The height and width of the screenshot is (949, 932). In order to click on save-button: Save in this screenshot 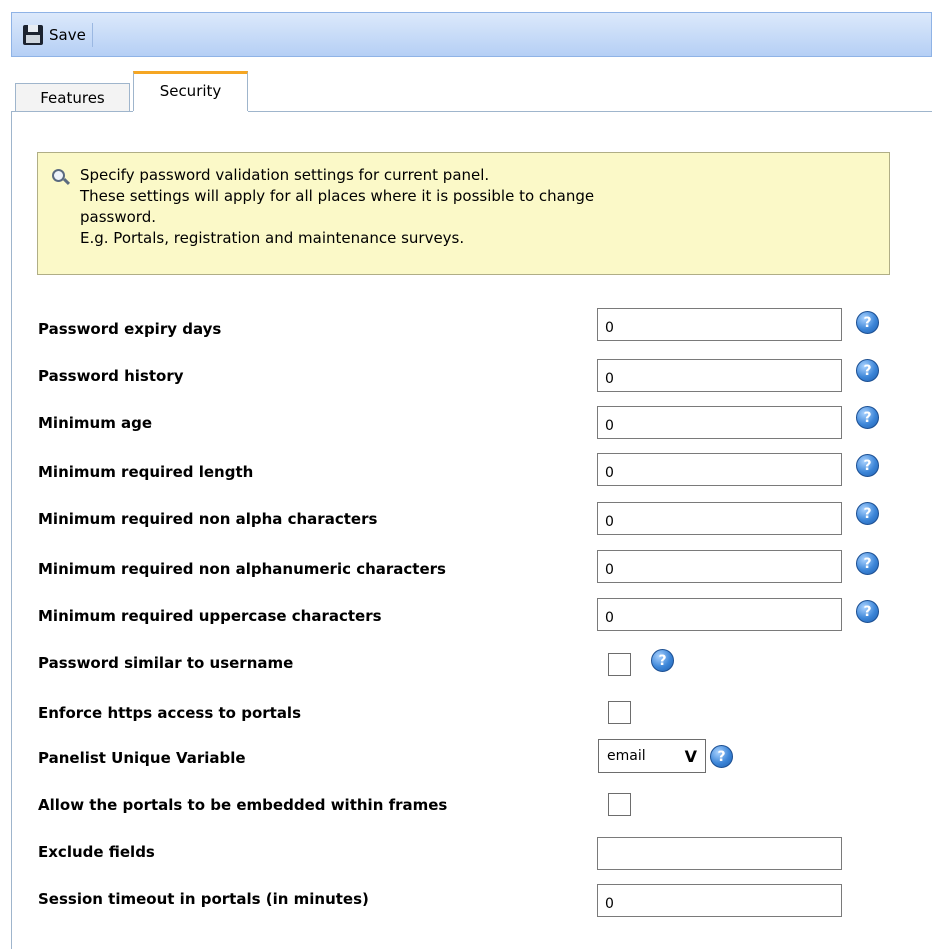, I will do `click(56, 35)`.